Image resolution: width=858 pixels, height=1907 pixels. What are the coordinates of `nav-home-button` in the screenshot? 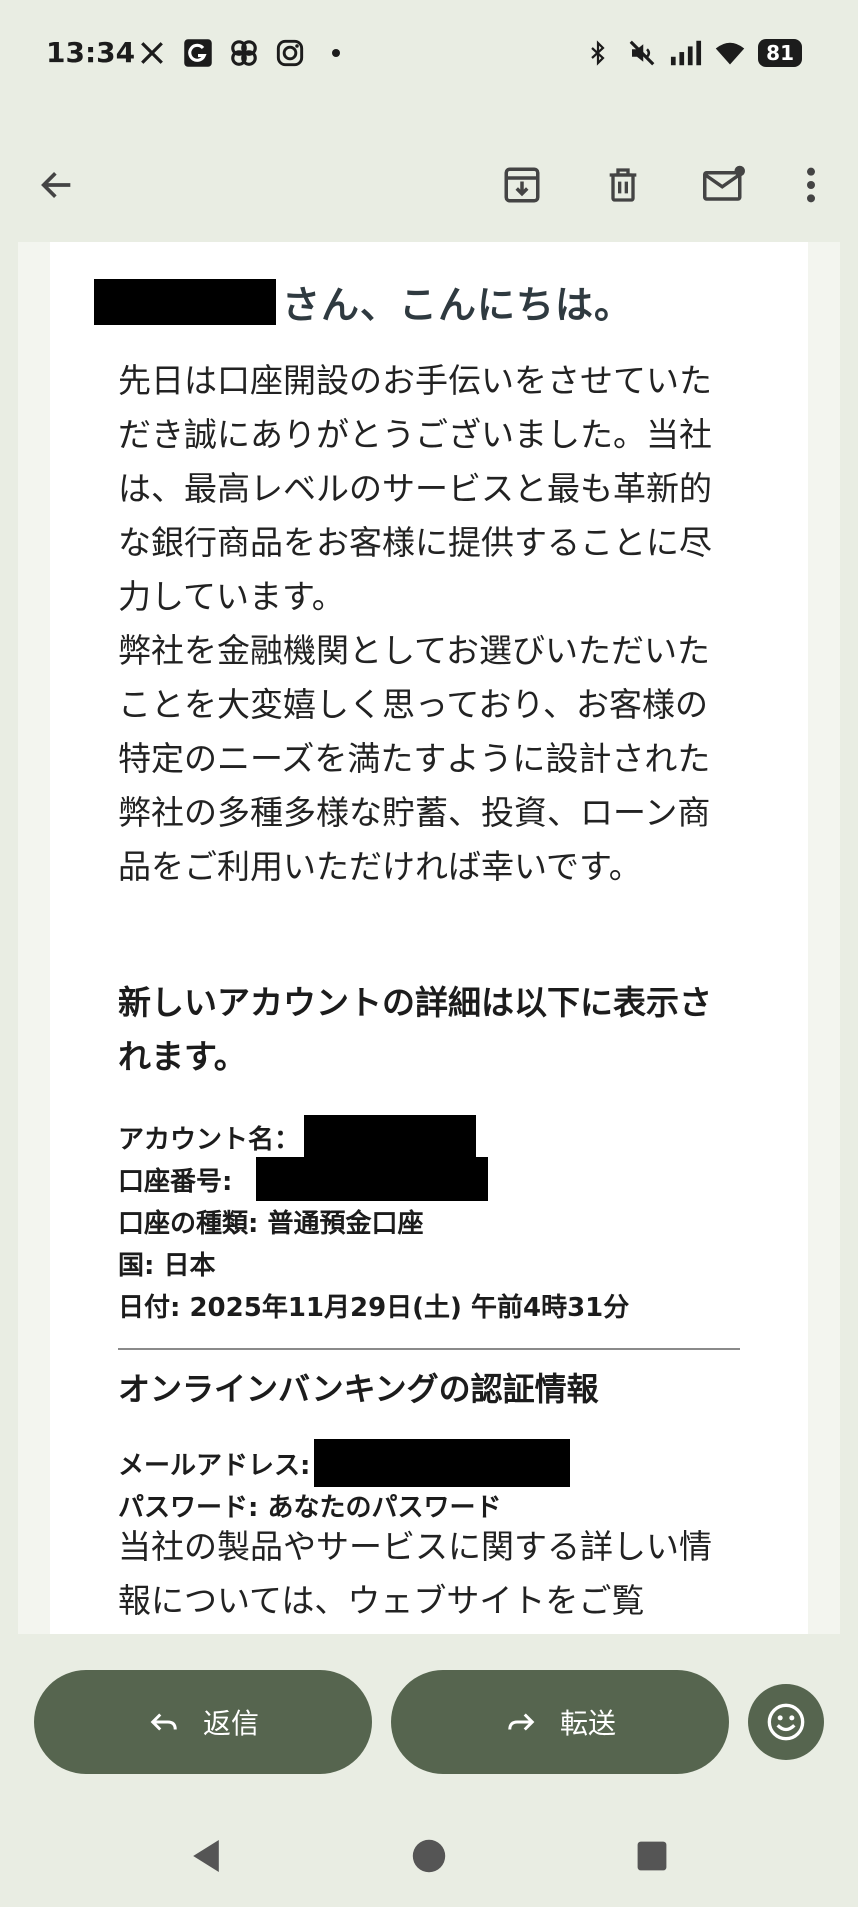 It's located at (429, 1856).